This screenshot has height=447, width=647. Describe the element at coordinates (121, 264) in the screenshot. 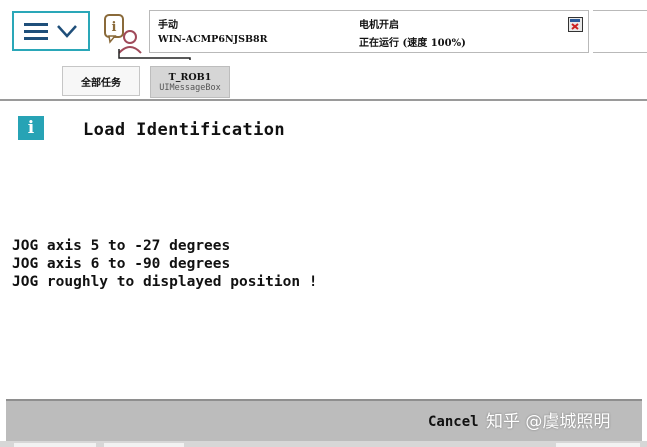

I see `message-line: JOG axis 6 to -90 degrees` at that location.